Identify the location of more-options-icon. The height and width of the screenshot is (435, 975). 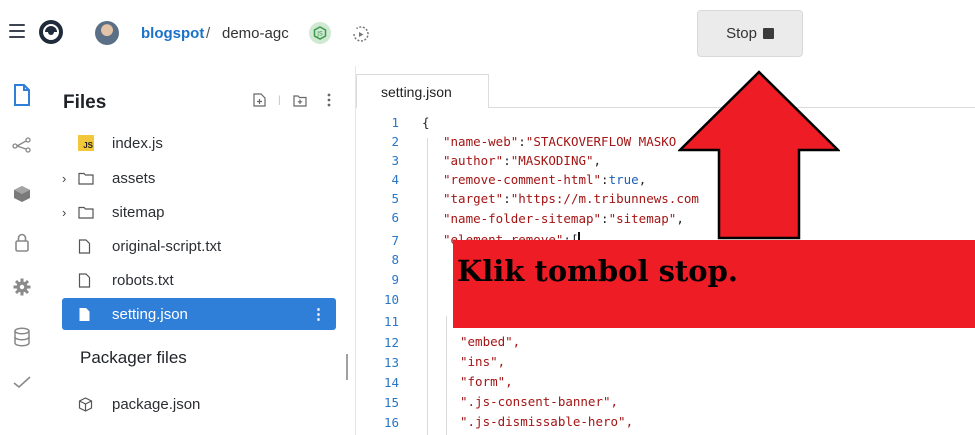
(329, 100).